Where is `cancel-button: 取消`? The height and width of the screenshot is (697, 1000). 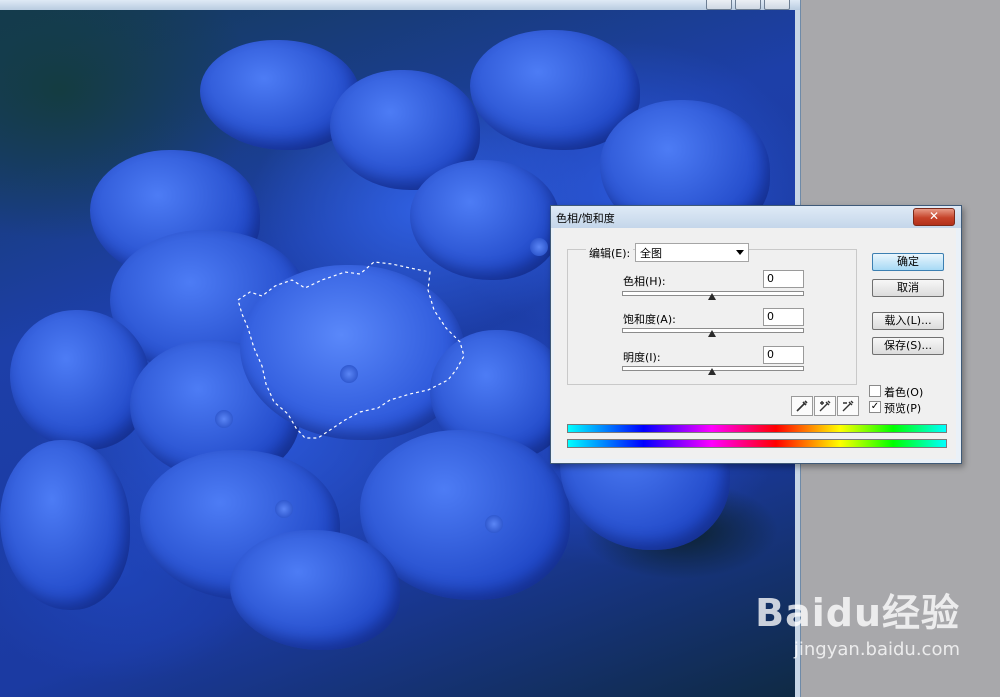 cancel-button: 取消 is located at coordinates (908, 288).